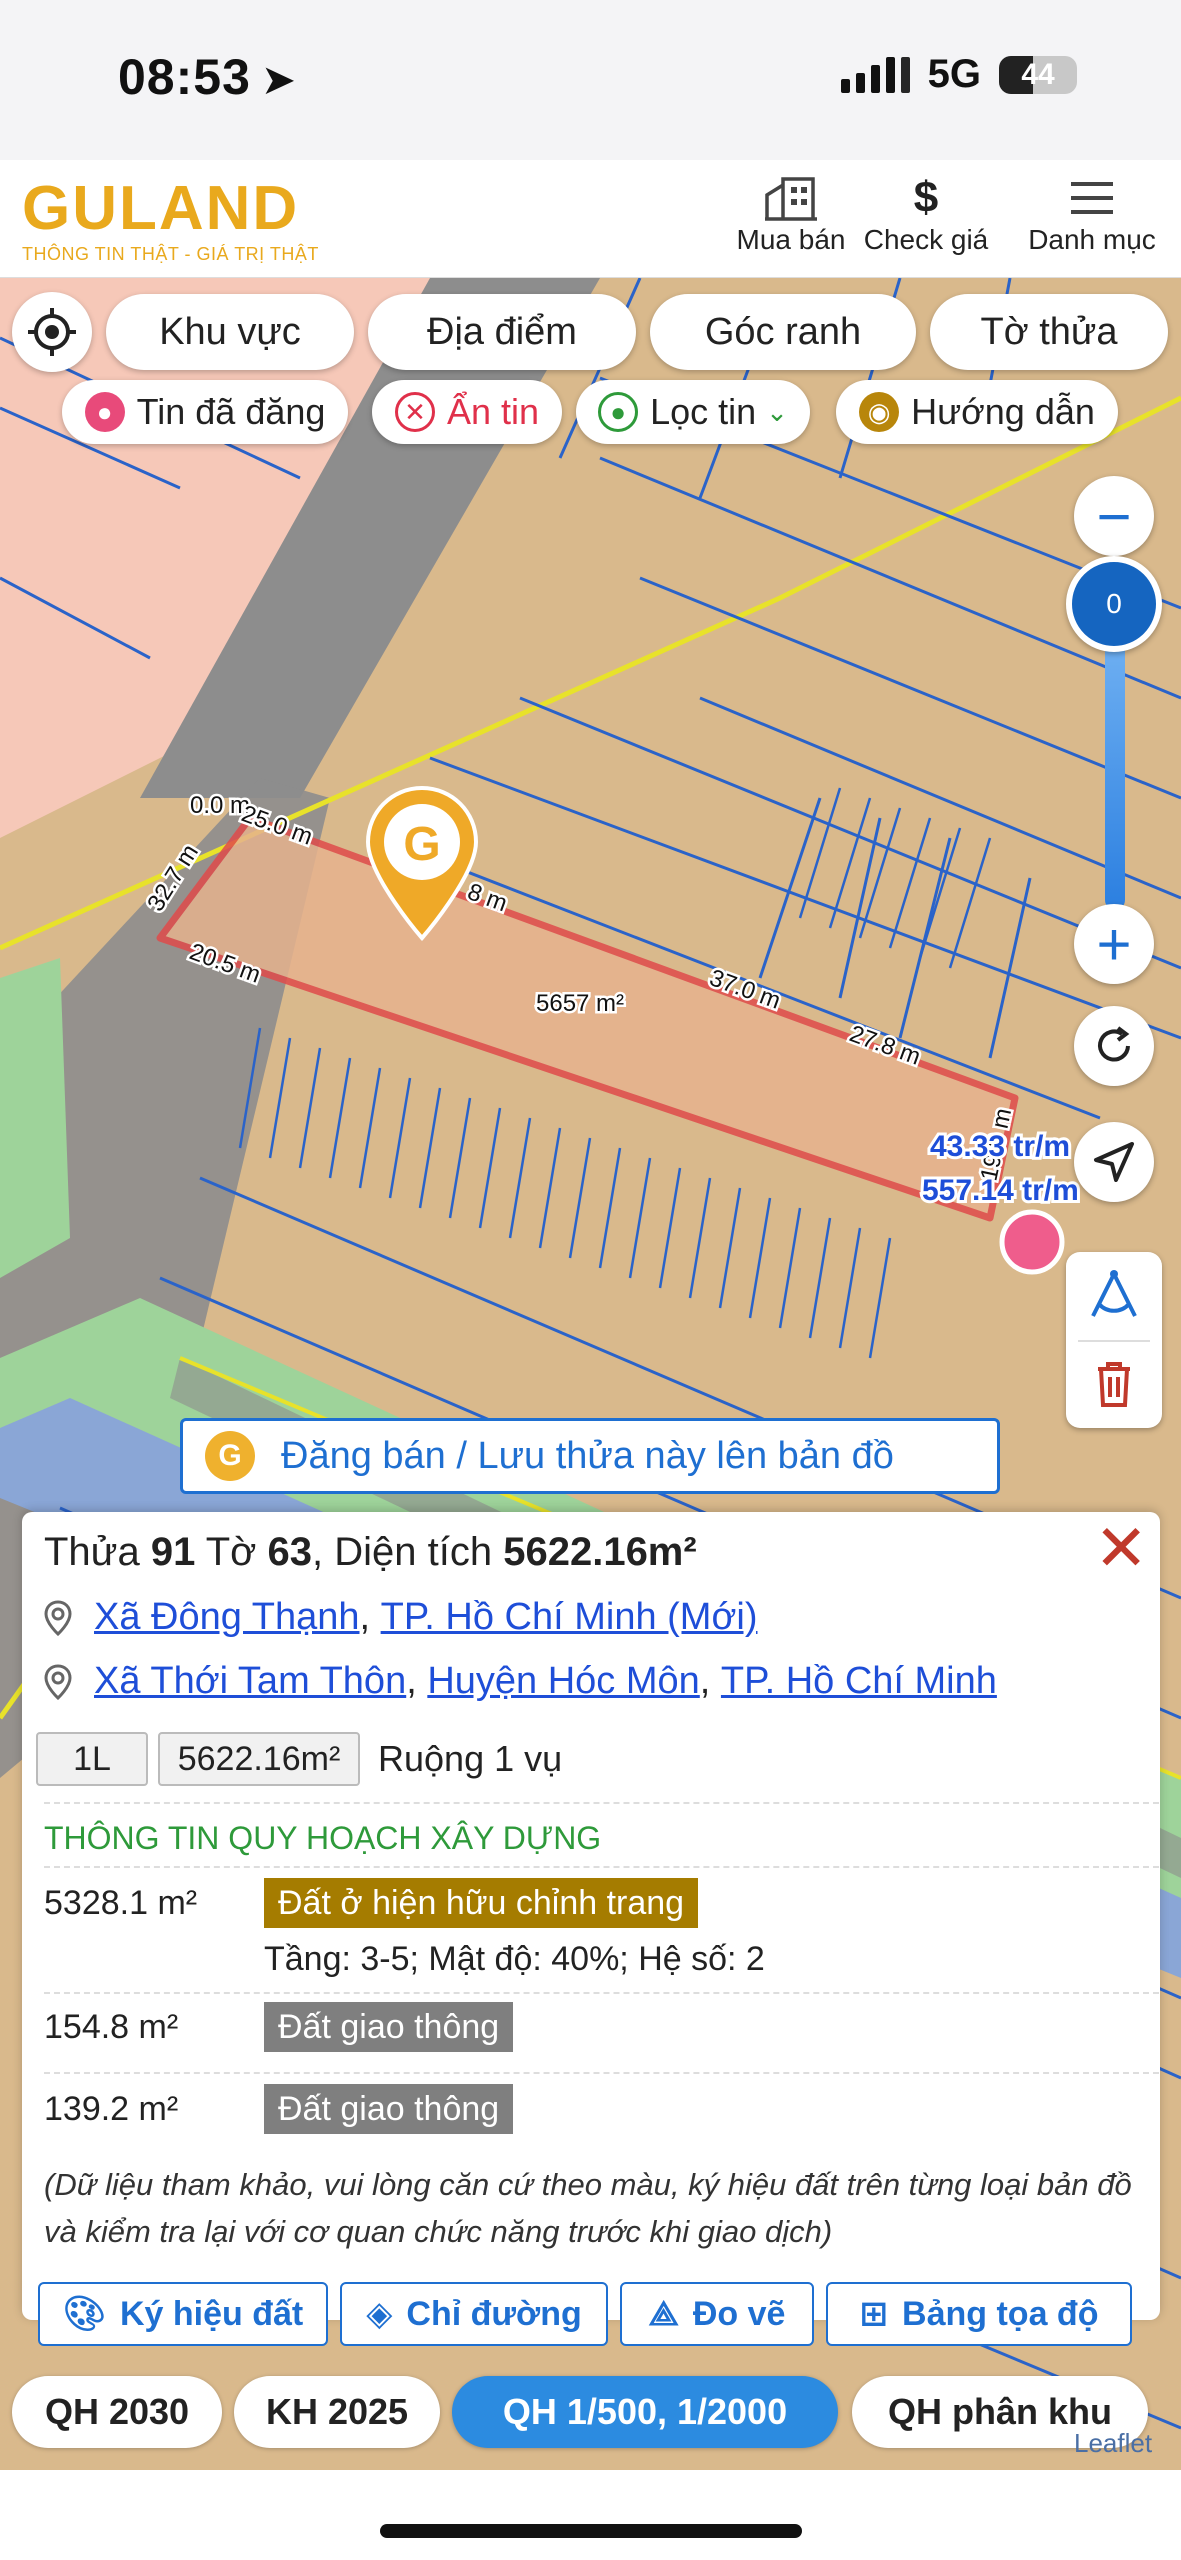  I want to click on navigate-button, so click(1114, 1162).